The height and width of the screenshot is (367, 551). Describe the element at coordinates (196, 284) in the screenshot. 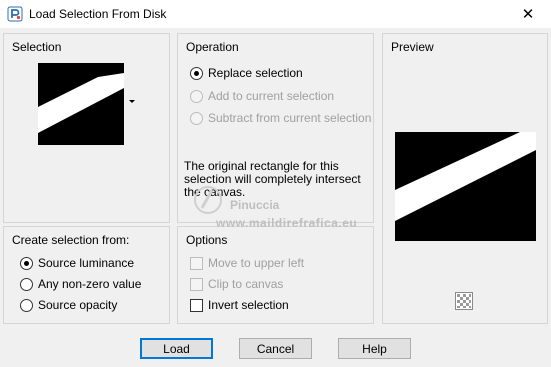

I see `checkbox-clip-to-canvas-box` at that location.